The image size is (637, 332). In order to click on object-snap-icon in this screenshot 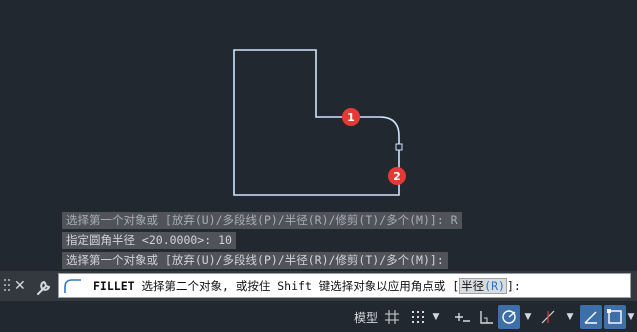, I will do `click(615, 317)`.